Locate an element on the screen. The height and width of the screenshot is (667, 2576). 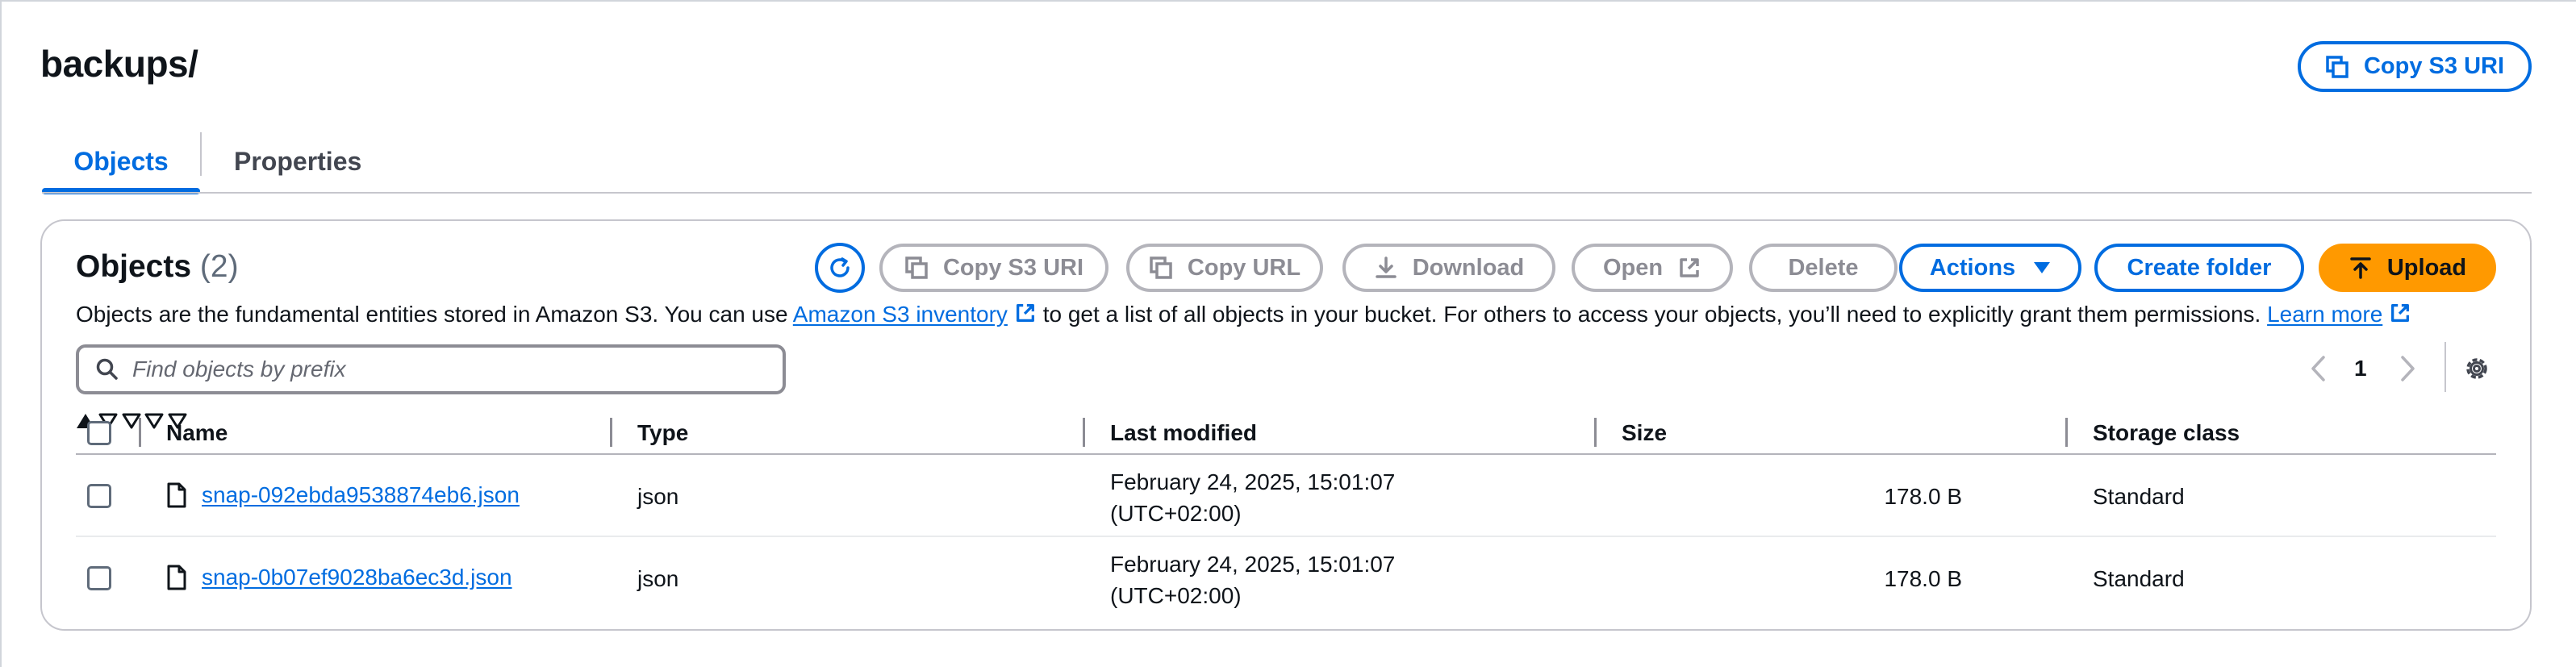
objects-panel-title: Objects (2) is located at coordinates (158, 267).